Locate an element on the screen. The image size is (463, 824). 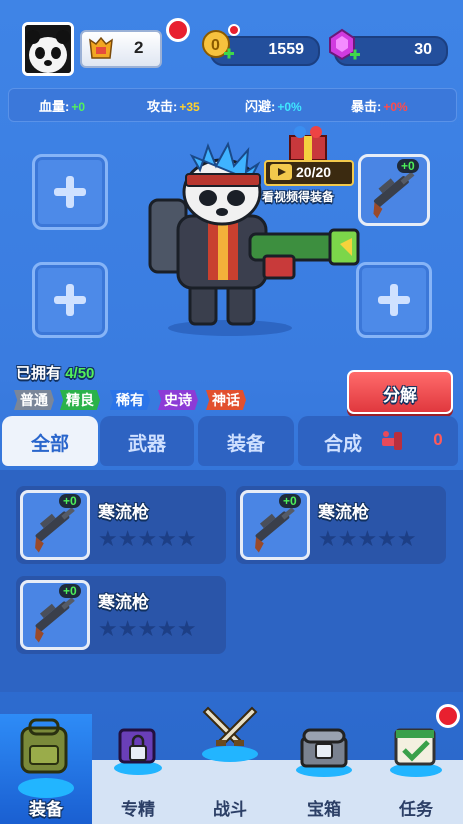
nav-label: 装备 is located at coordinates (46, 809).